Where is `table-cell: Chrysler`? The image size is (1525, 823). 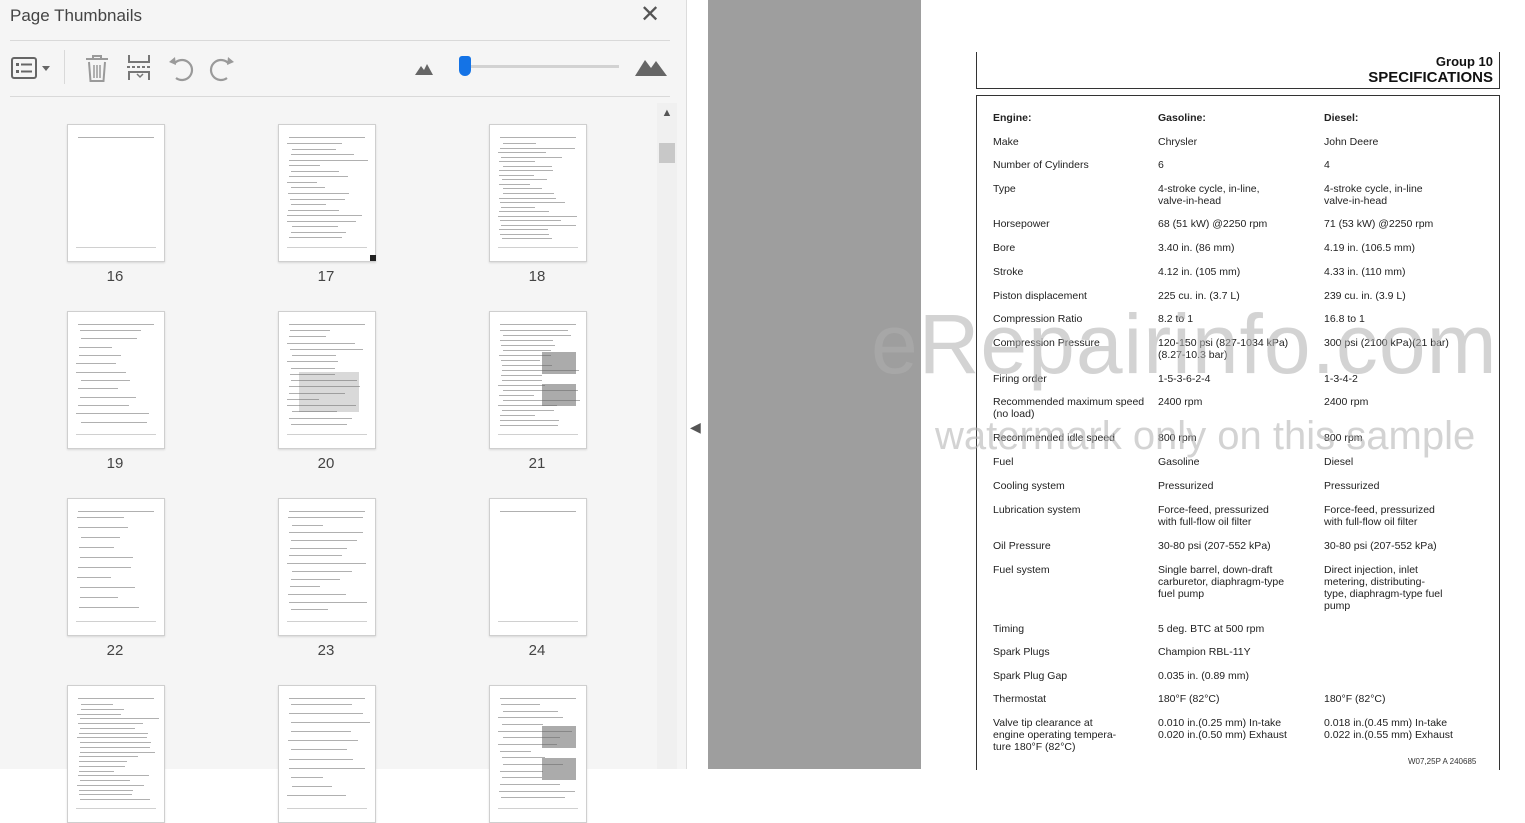
table-cell: Chrysler is located at coordinates (1178, 142).